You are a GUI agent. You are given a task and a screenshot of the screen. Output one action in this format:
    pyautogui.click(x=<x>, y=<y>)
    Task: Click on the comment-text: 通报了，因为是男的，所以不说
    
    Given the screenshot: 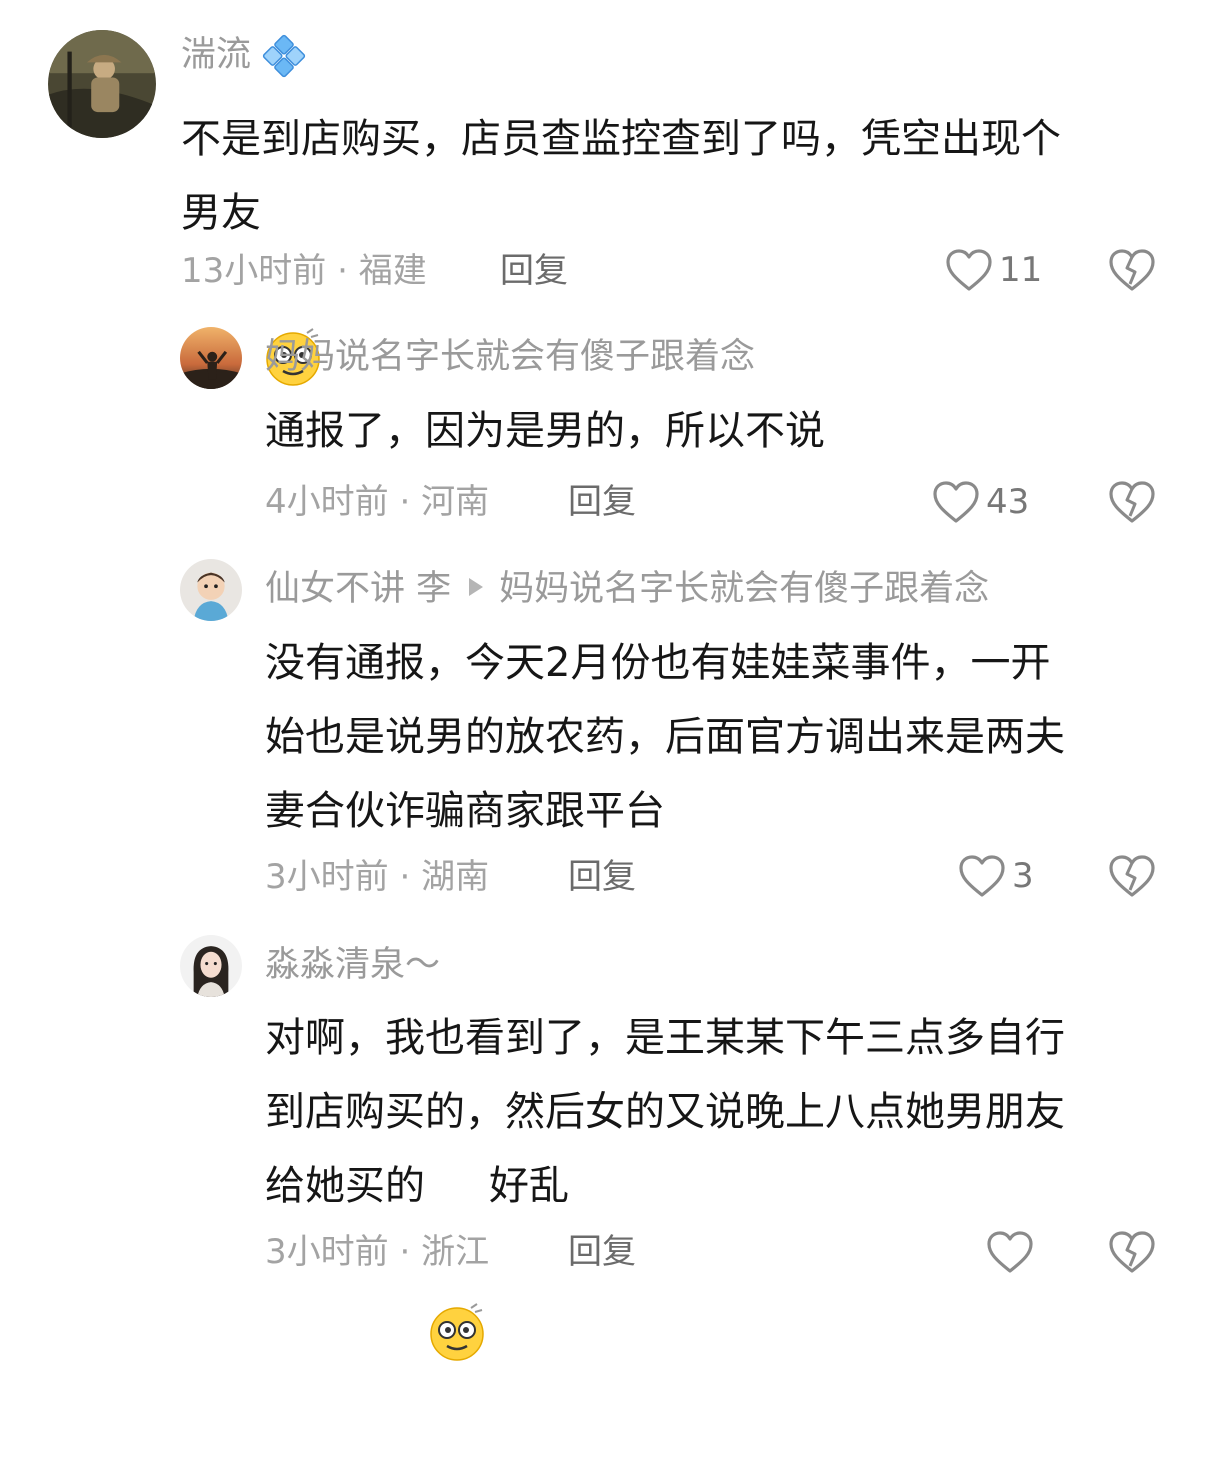 What is the action you would take?
    pyautogui.click(x=545, y=431)
    